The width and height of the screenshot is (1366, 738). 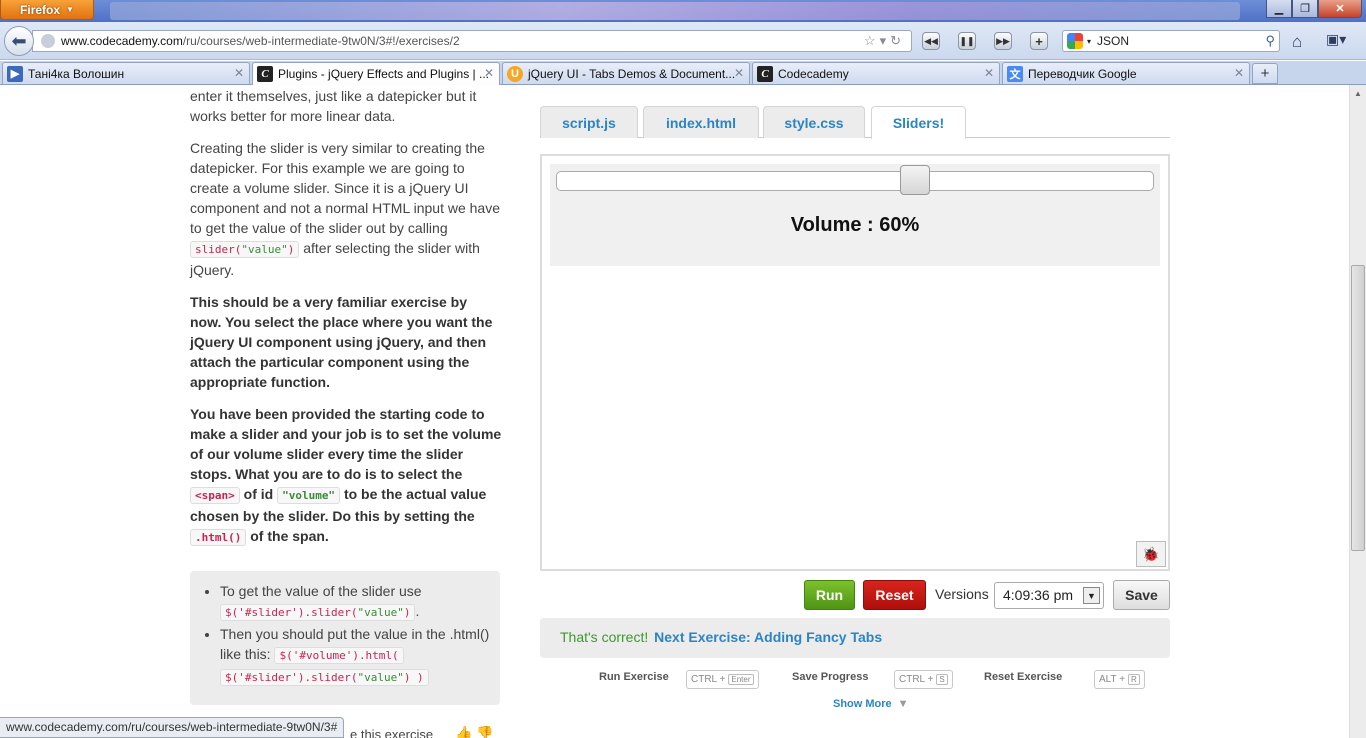 I want to click on bookmarks-menu-button: ▣▾, so click(x=1342, y=41).